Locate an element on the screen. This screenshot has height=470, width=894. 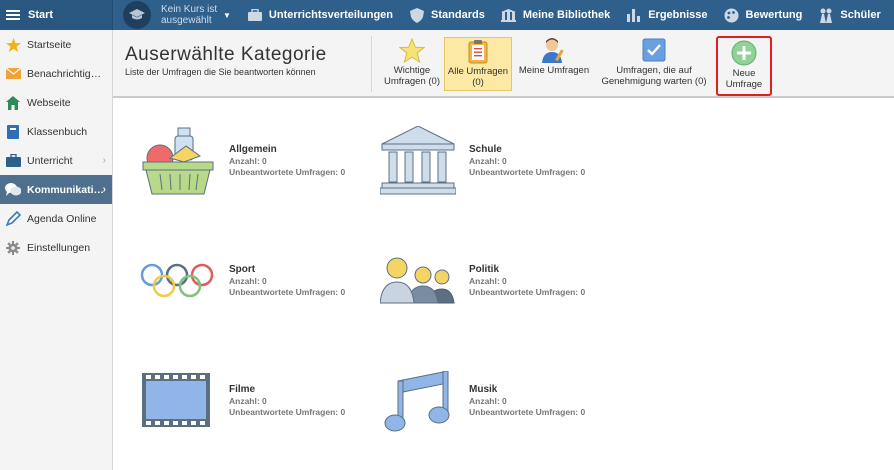
sidebar-item-webseite: Webseite is located at coordinates (56, 102).